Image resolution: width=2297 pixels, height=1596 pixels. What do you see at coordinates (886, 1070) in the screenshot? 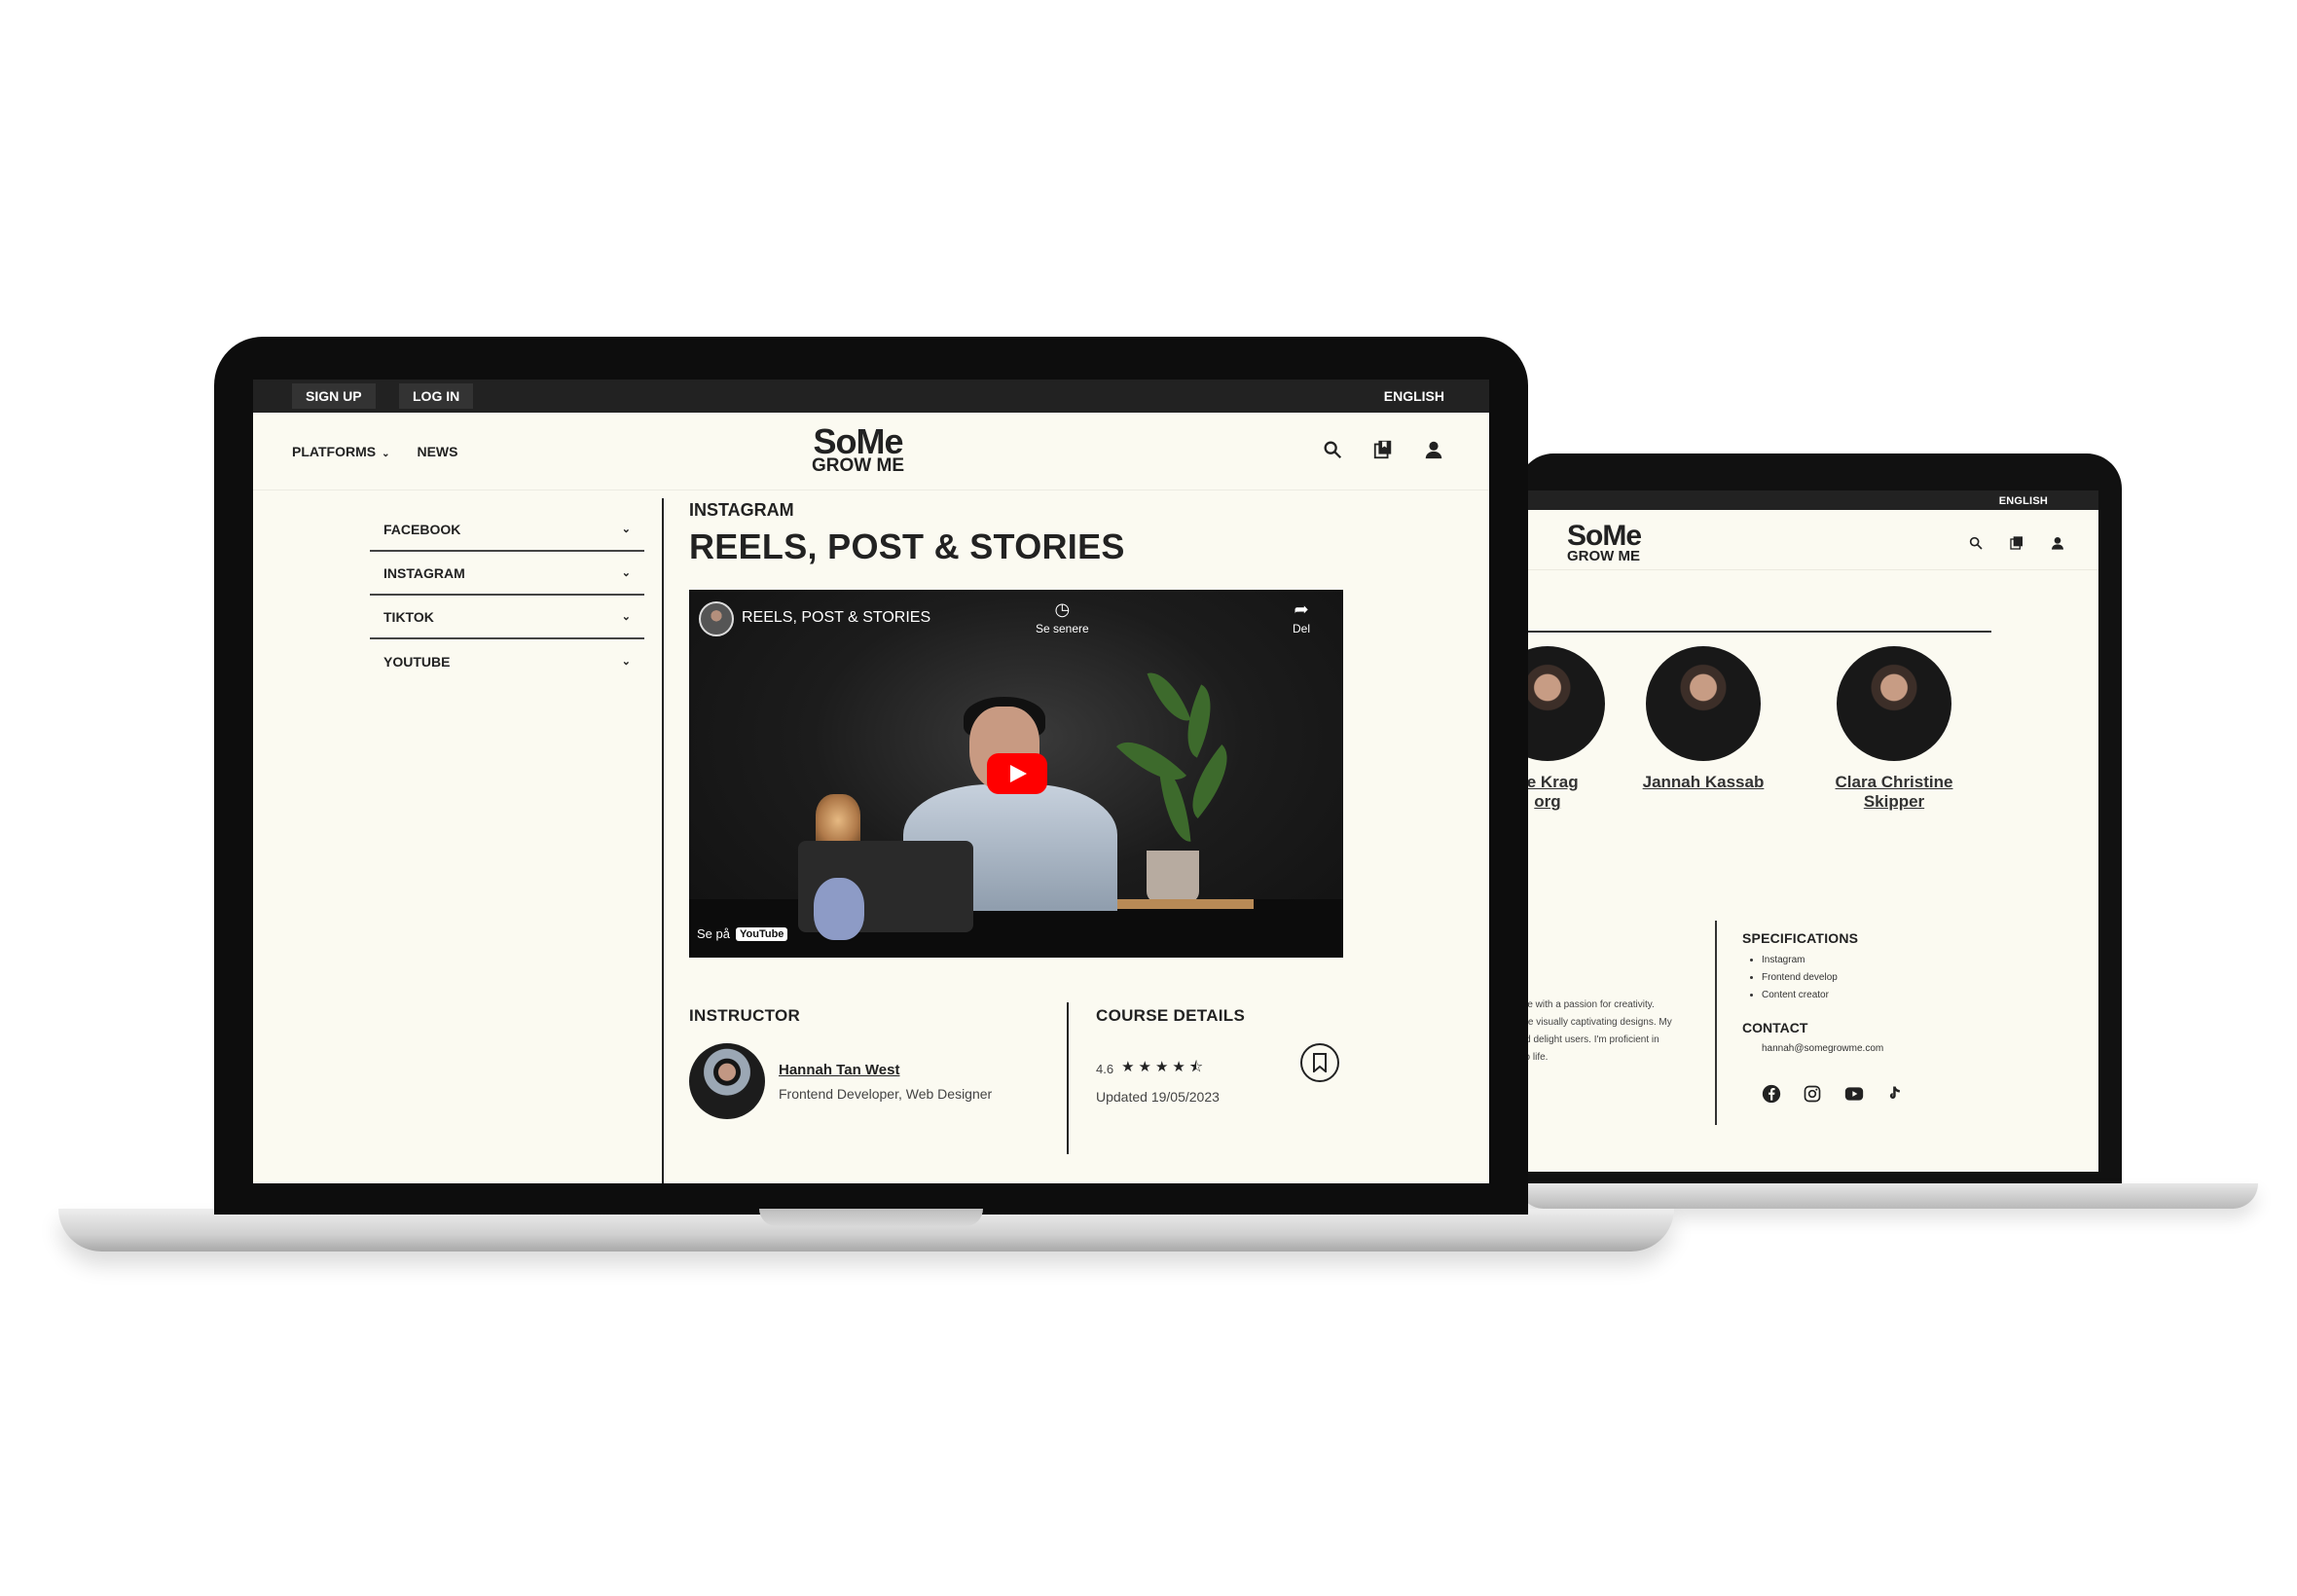
I see `instructor-name-link: Hannah Tan West` at bounding box center [886, 1070].